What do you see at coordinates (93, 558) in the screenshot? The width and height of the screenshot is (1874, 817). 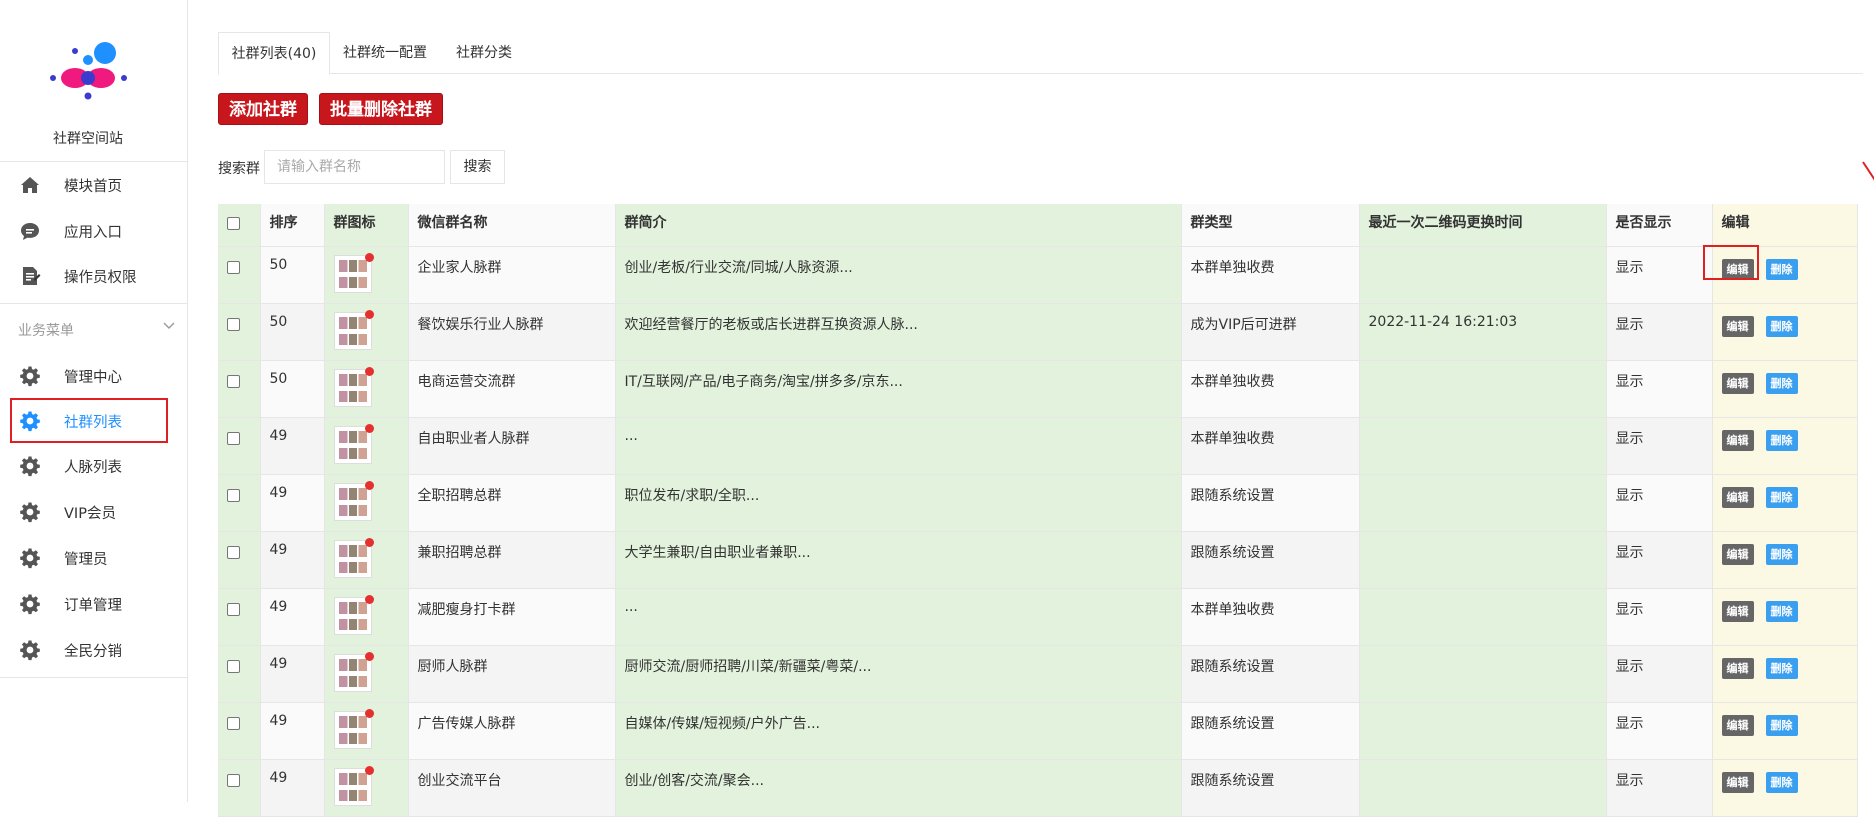 I see `sidebar-item-admin: 管理员` at bounding box center [93, 558].